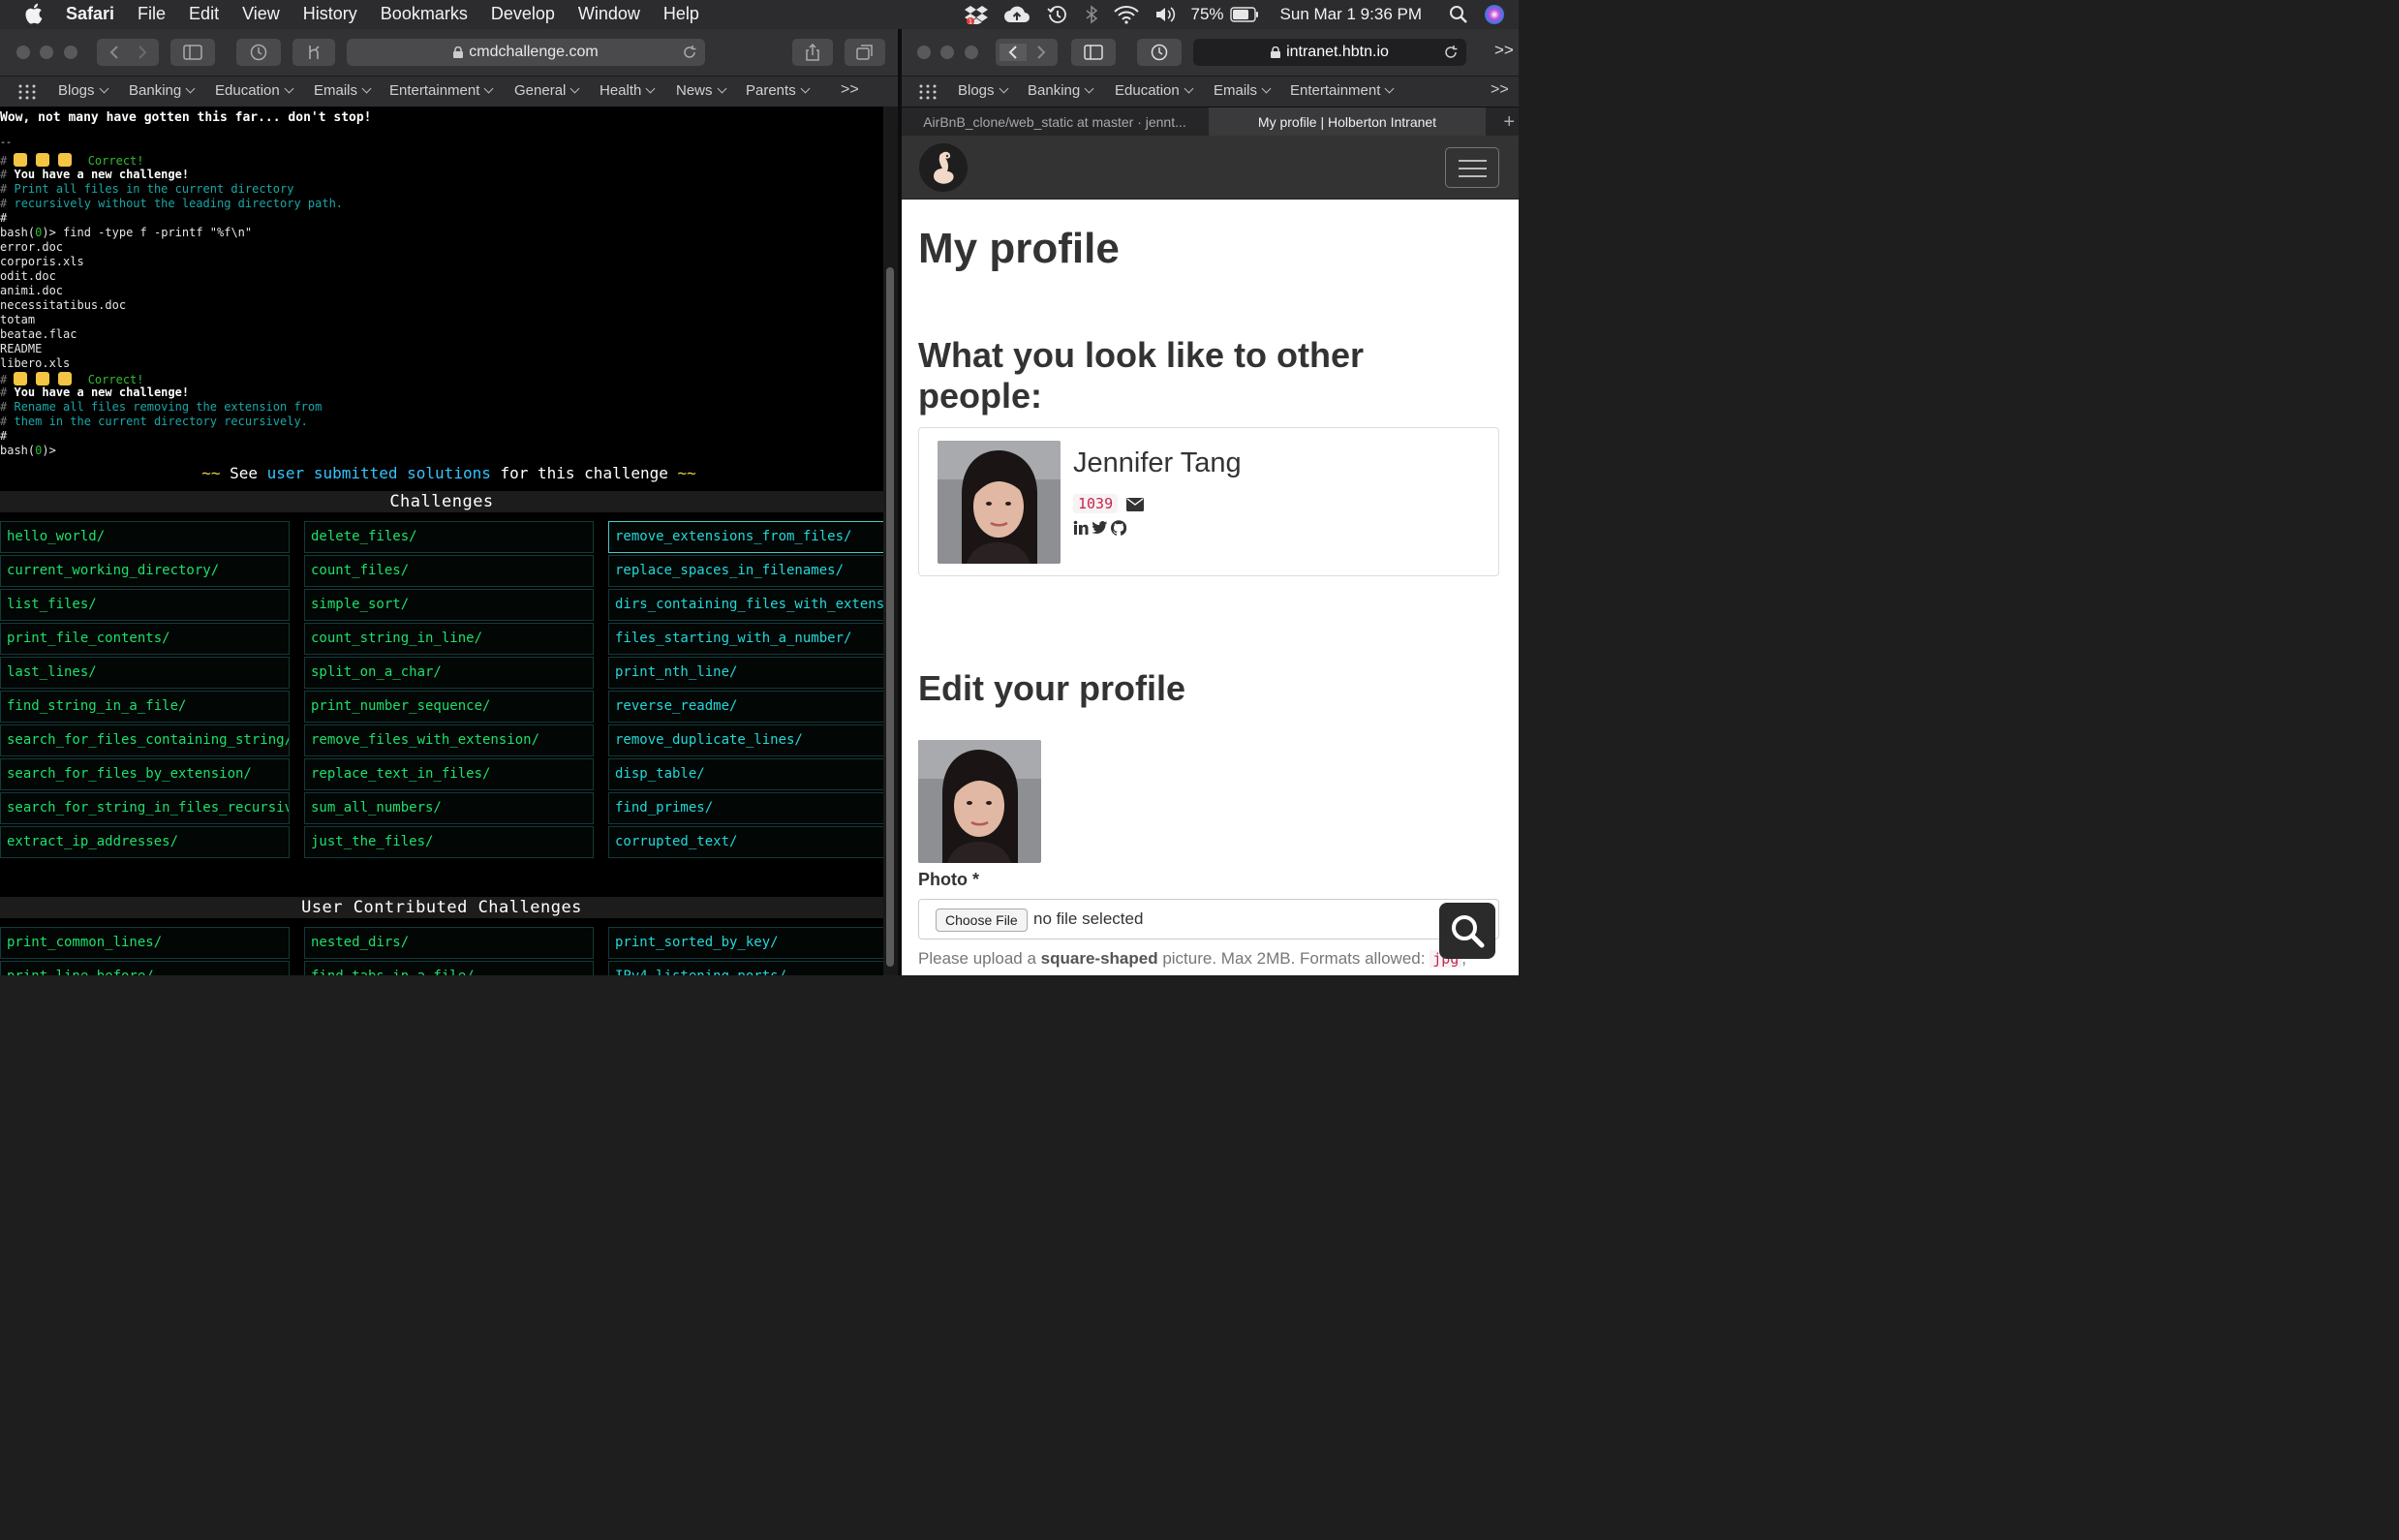  What do you see at coordinates (379, 473) in the screenshot?
I see `user-solutions-link: user submitted solutions` at bounding box center [379, 473].